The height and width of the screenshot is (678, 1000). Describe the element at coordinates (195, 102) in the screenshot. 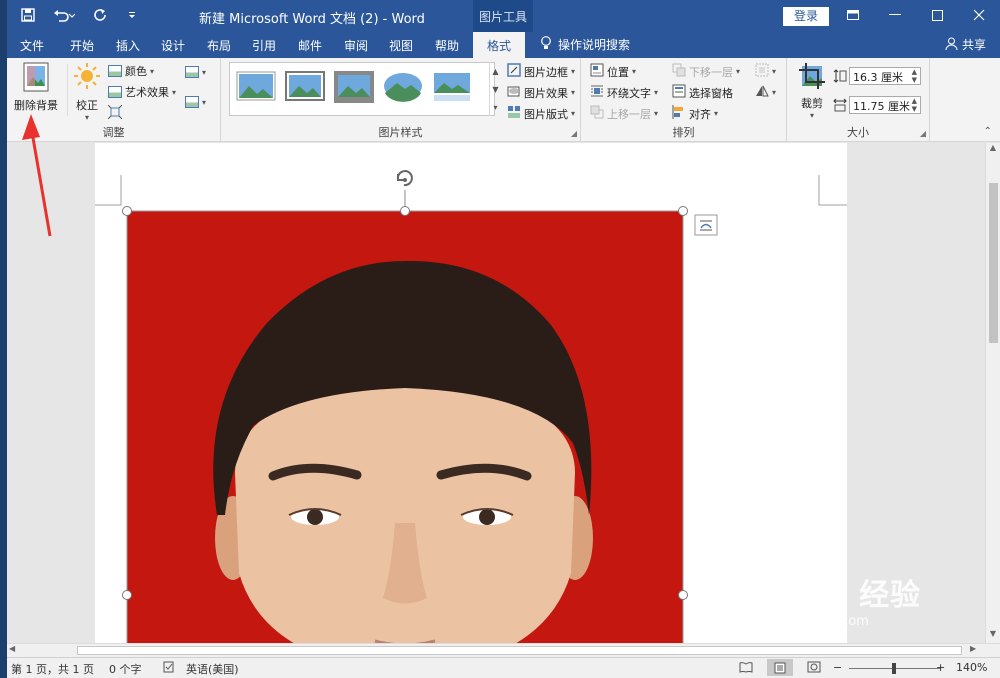

I see `reset-picture-button: ▾` at that location.